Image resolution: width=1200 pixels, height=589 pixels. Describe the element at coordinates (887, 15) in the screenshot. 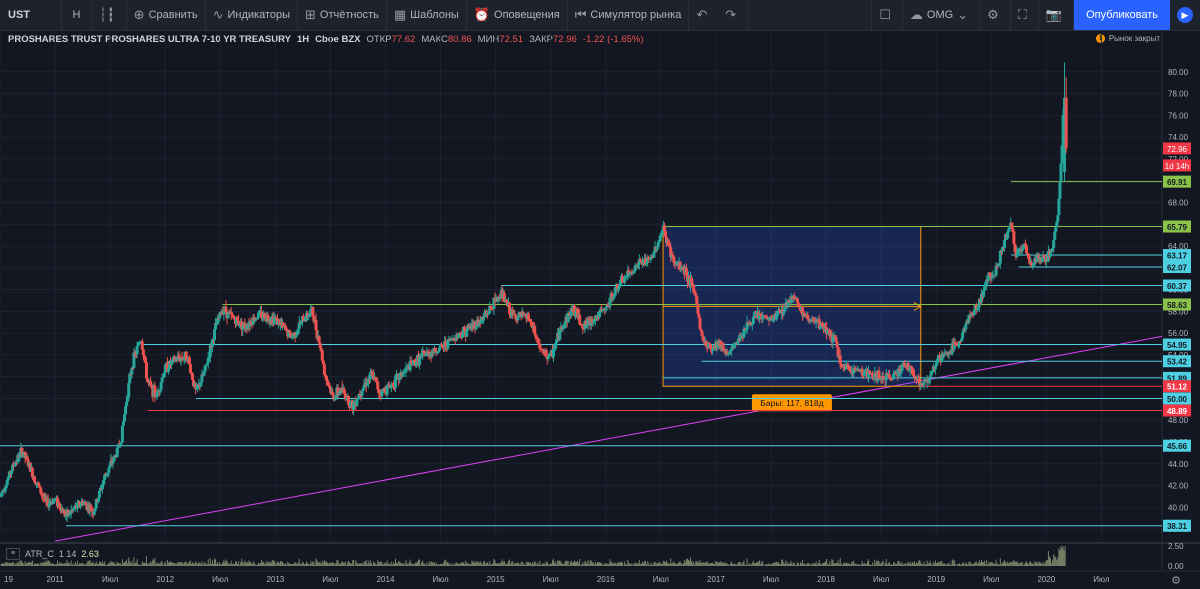

I see `fullscreen-layout-button: ☐` at that location.